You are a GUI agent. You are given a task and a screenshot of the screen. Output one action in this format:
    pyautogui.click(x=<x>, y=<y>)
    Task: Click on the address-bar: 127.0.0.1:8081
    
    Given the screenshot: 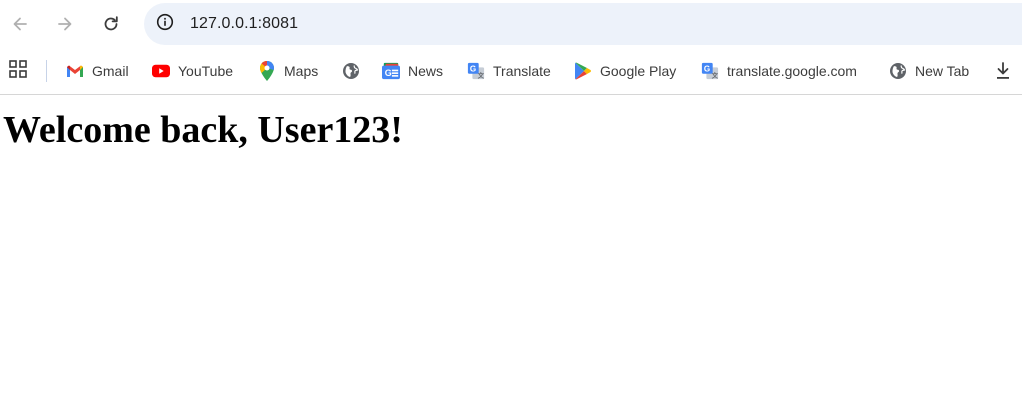 What is the action you would take?
    pyautogui.click(x=583, y=24)
    